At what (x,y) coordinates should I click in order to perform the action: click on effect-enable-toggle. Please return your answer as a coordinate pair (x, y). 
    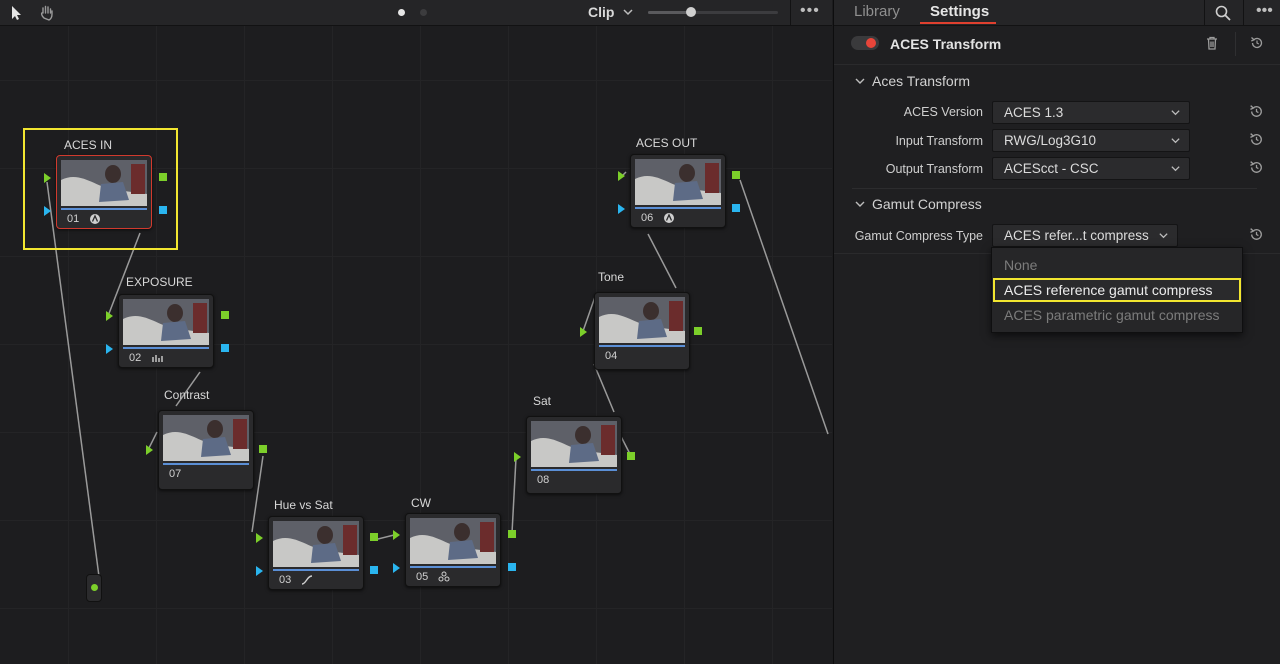
    Looking at the image, I should click on (865, 43).